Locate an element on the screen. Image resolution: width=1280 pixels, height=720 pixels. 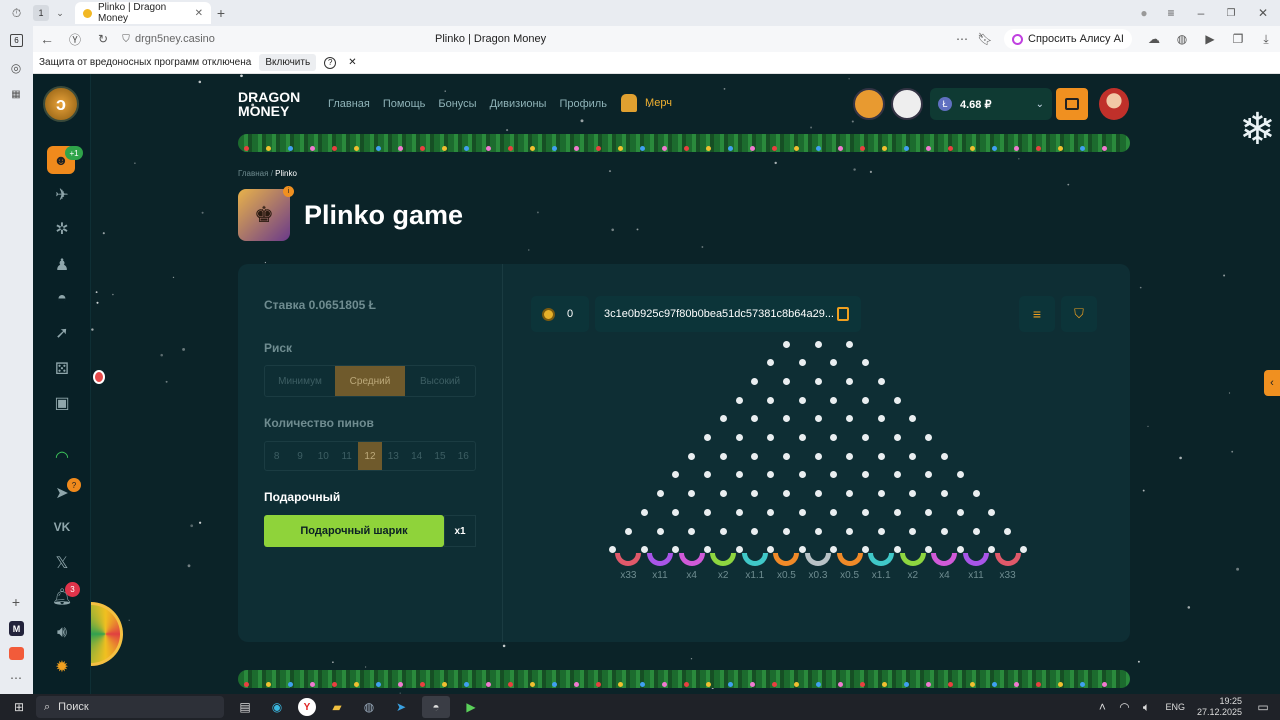
wallet-button is located at coordinates (1072, 104).